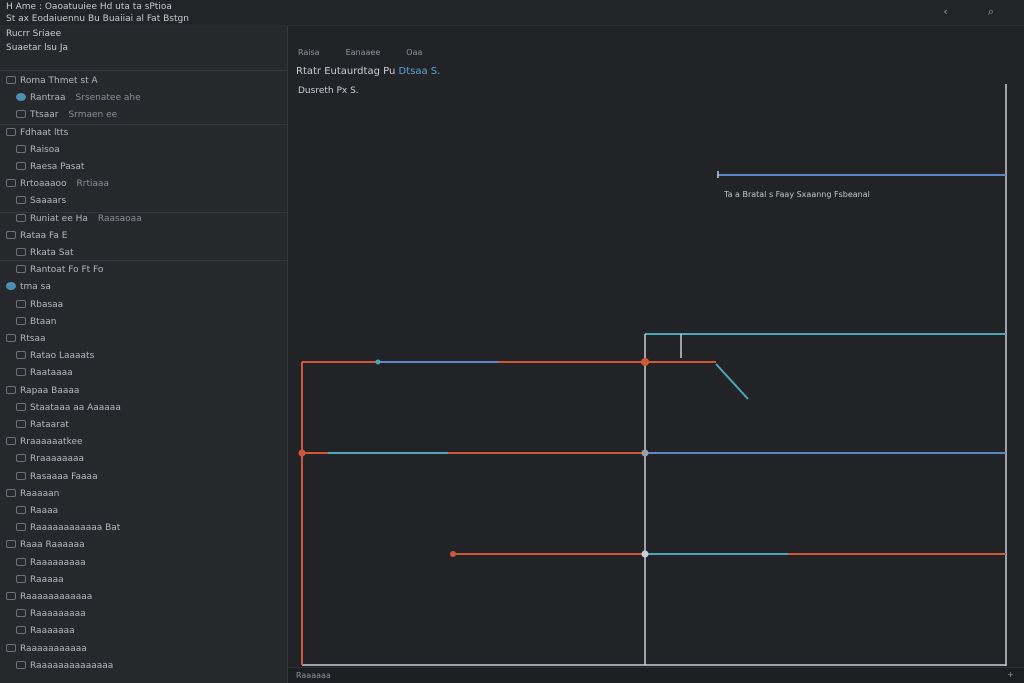 The height and width of the screenshot is (683, 1024). What do you see at coordinates (51, 373) in the screenshot?
I see `sidebar-item-label: Raataaaa` at bounding box center [51, 373].